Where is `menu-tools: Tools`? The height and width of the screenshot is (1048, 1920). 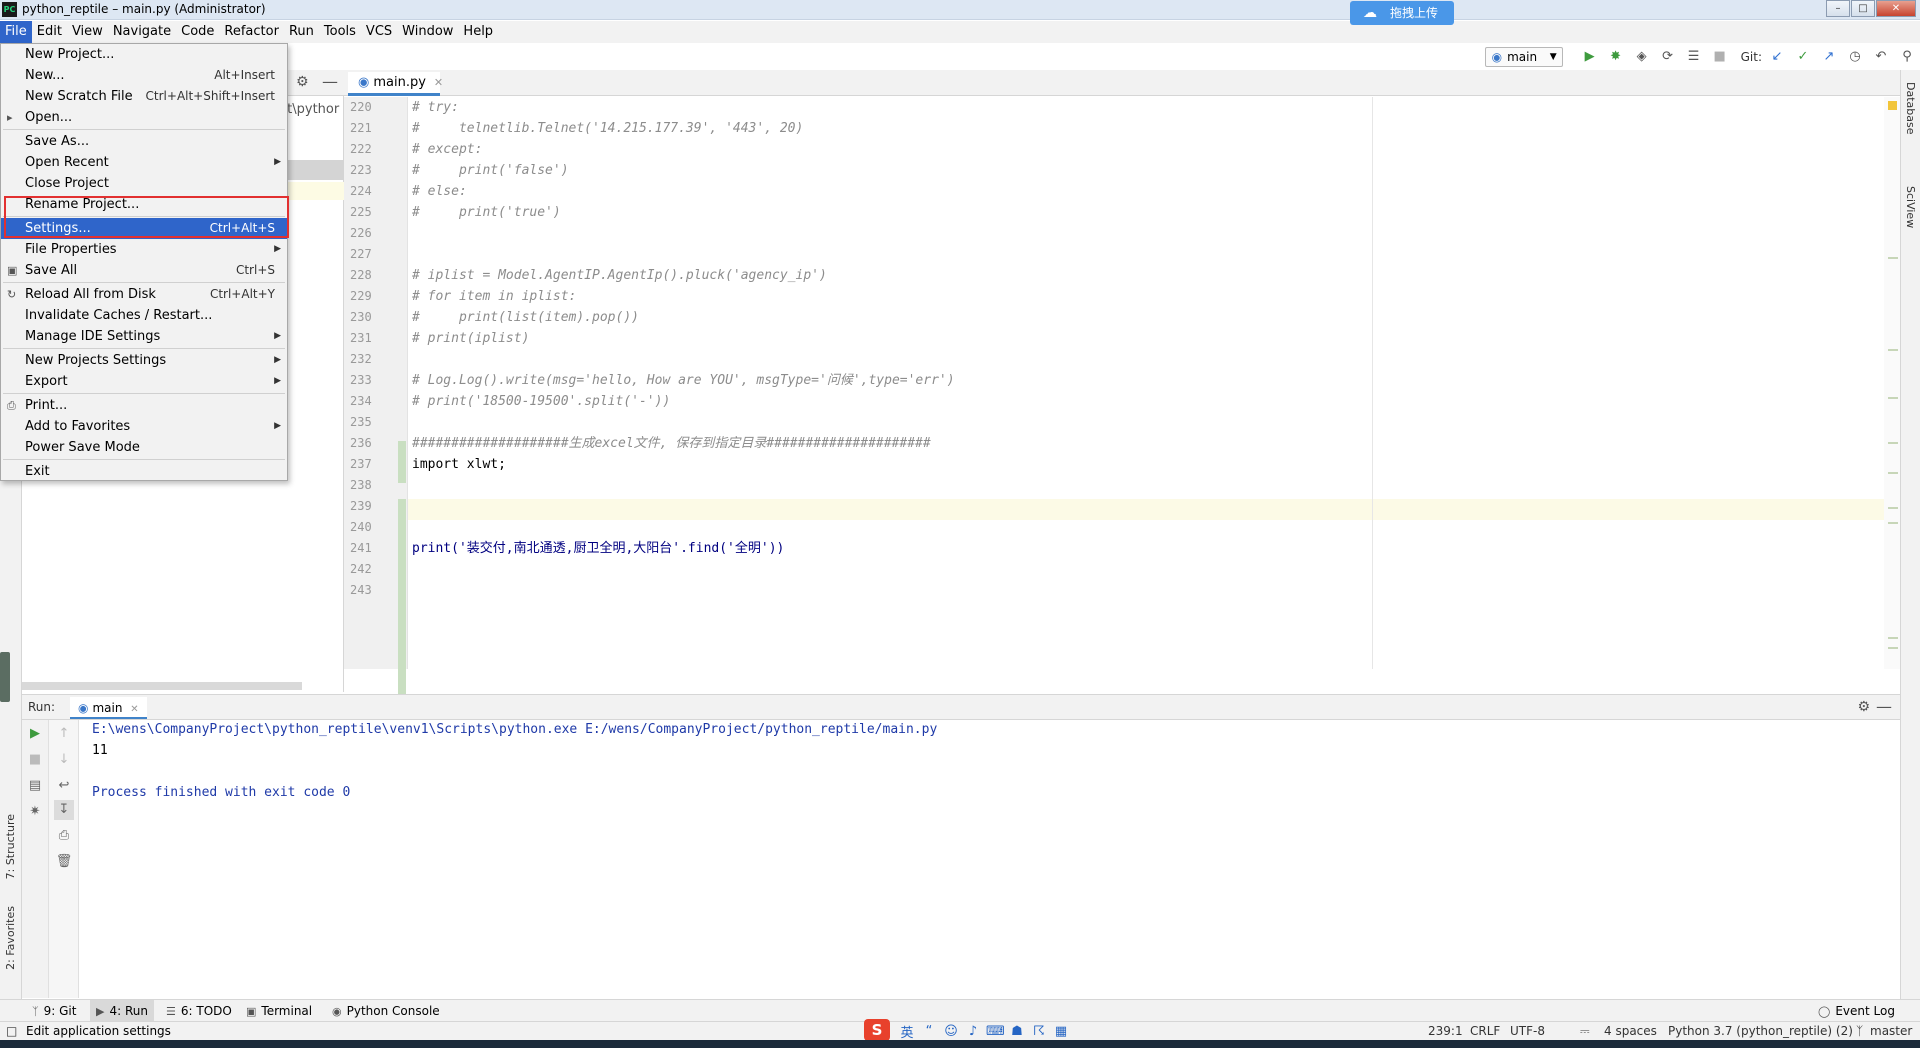
menu-tools: Tools is located at coordinates (340, 32).